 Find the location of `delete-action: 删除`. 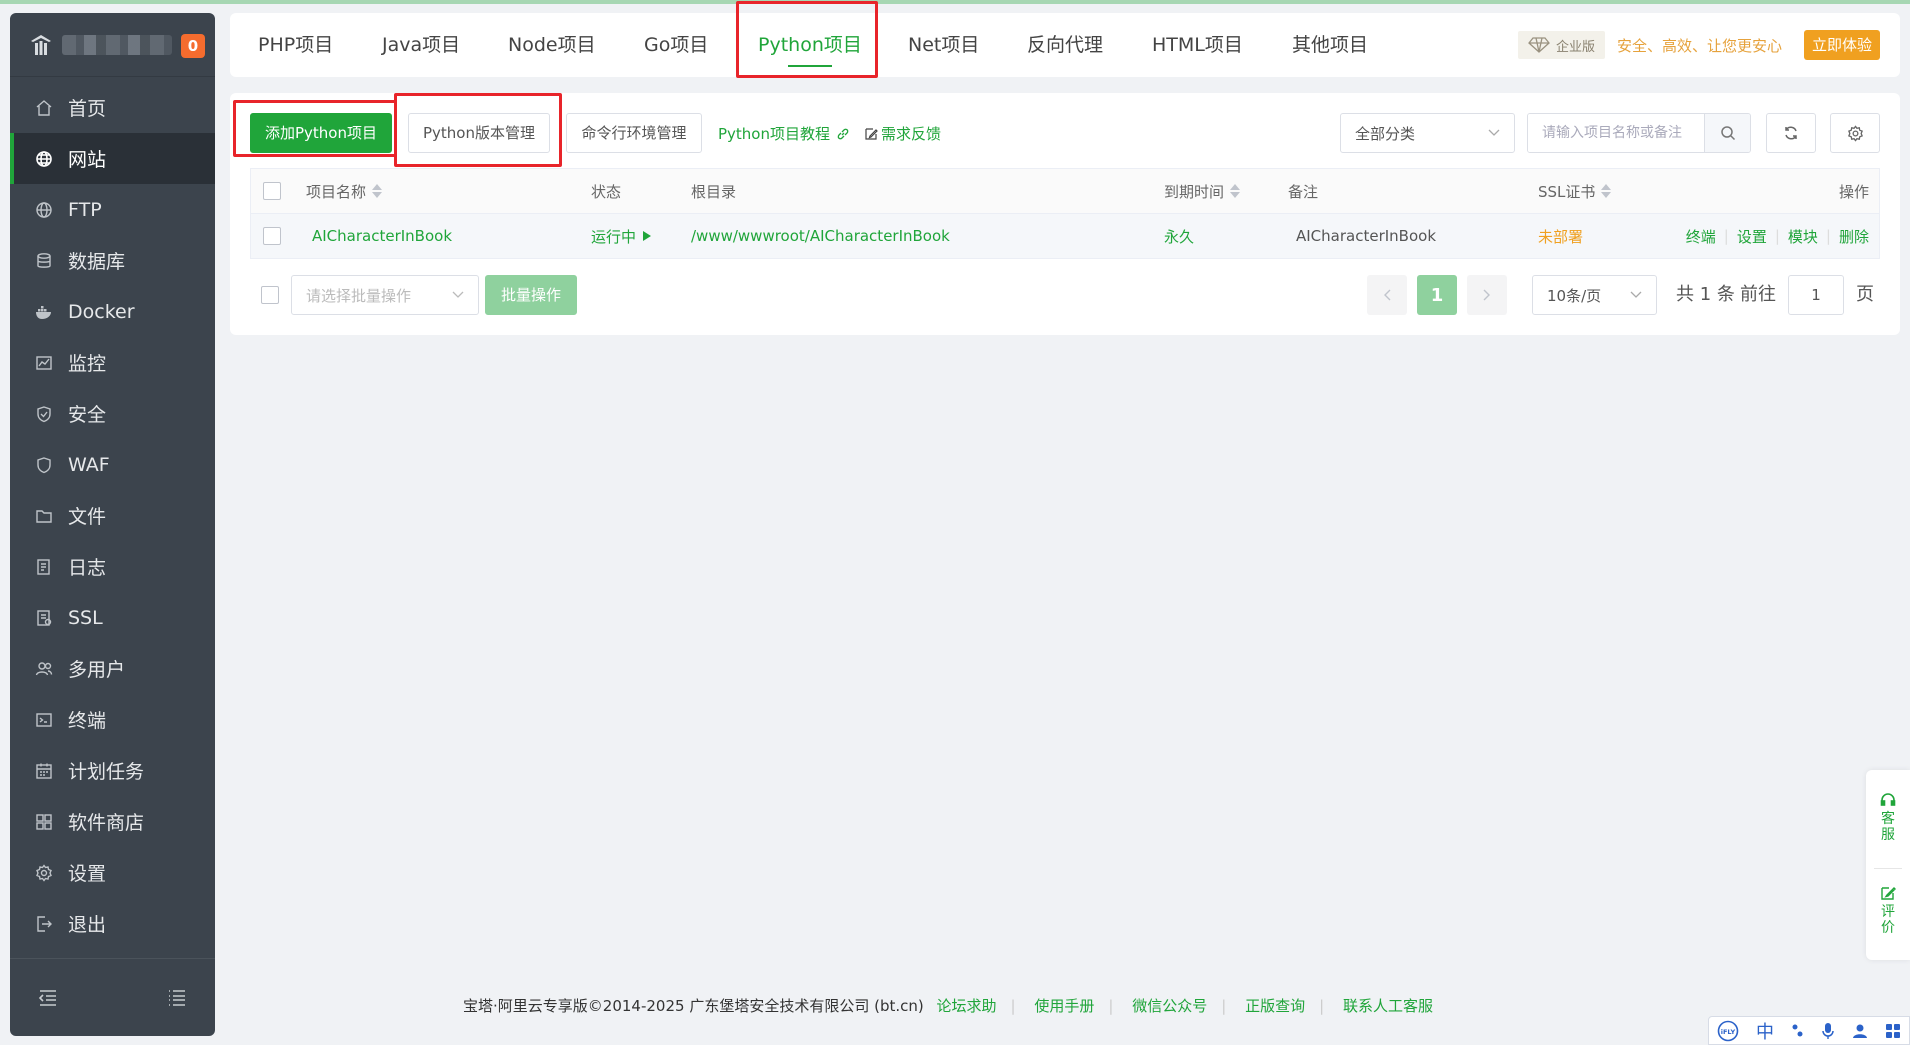

delete-action: 删除 is located at coordinates (1854, 236).